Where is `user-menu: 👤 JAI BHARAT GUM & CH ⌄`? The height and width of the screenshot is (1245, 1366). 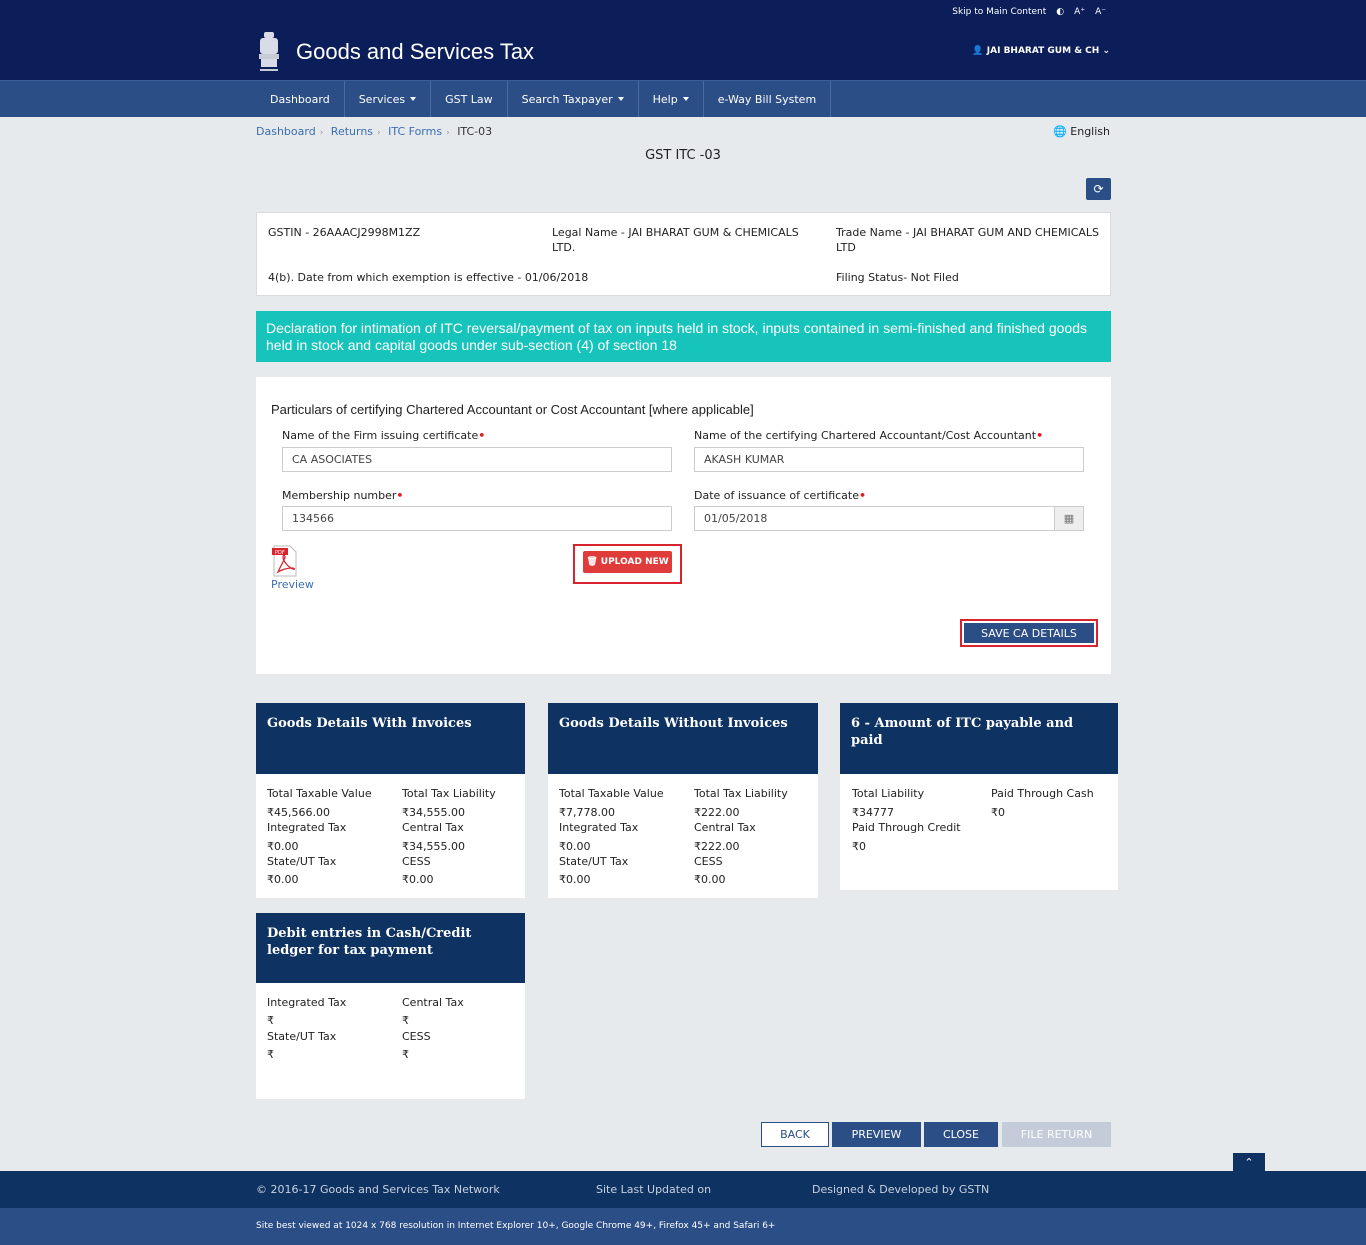 user-menu: 👤 JAI BHARAT GUM & CH ⌄ is located at coordinates (1041, 51).